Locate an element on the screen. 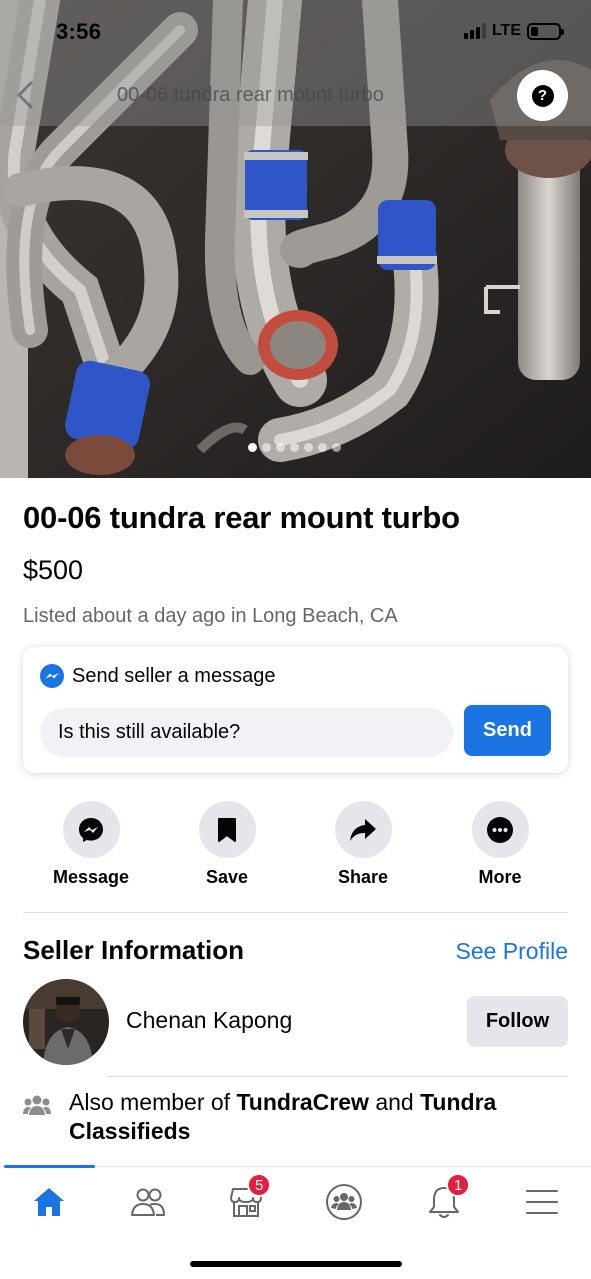 Image resolution: width=591 pixels, height=1279 pixels. signal-icon is located at coordinates (474, 31).